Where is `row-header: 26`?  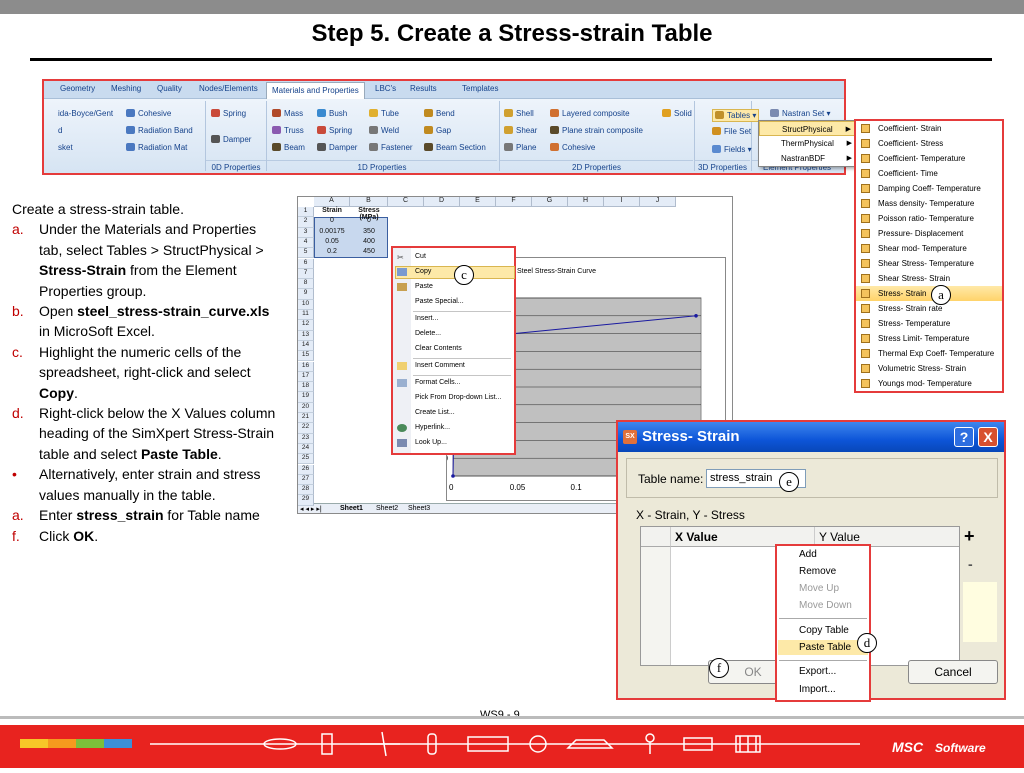
row-header: 26 is located at coordinates (306, 469).